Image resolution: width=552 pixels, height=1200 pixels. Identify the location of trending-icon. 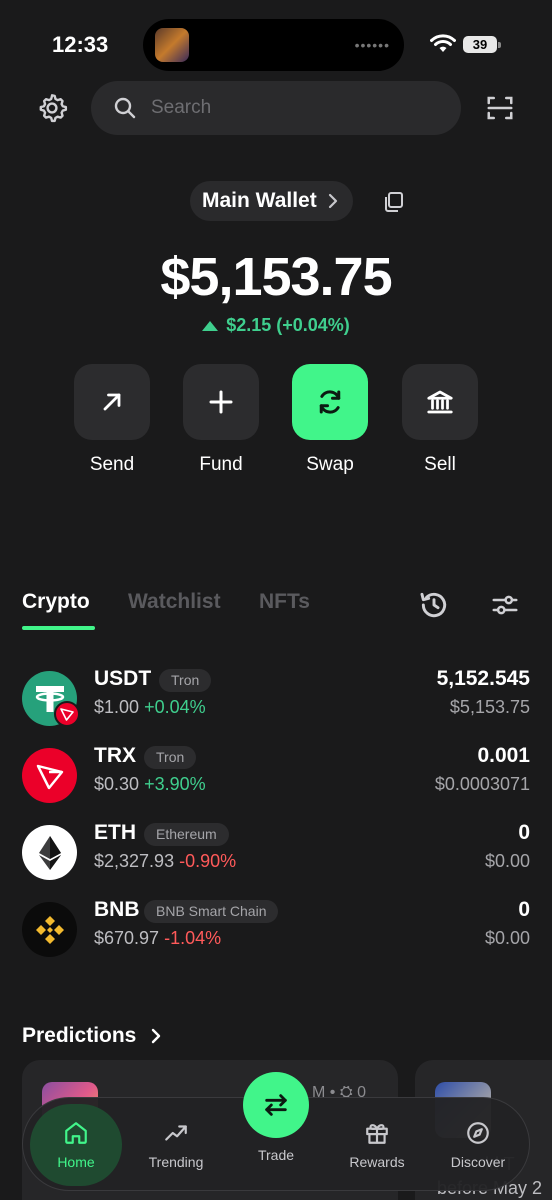
(176, 1133).